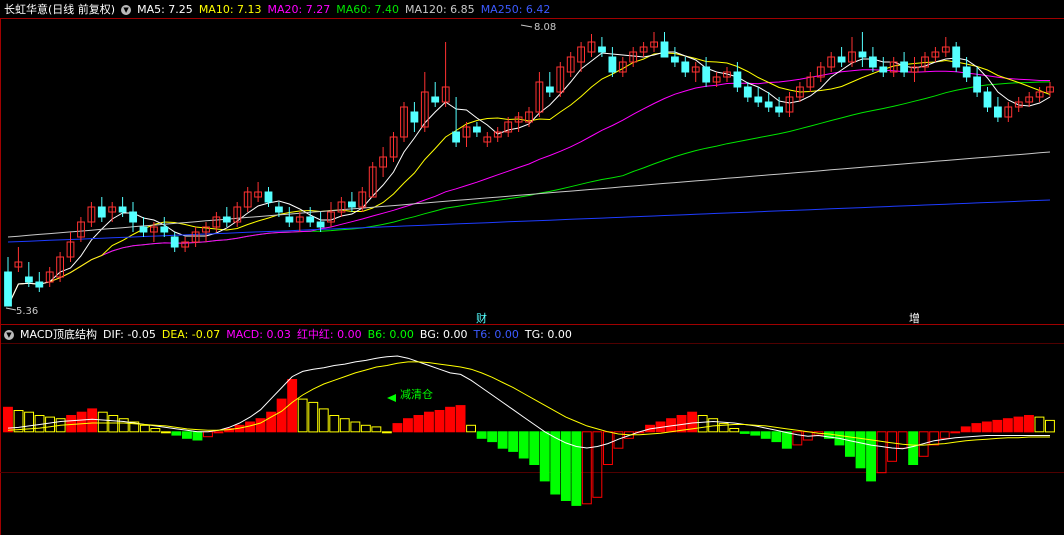  What do you see at coordinates (914, 318) in the screenshot?
I see `marker-zeng: 增` at bounding box center [914, 318].